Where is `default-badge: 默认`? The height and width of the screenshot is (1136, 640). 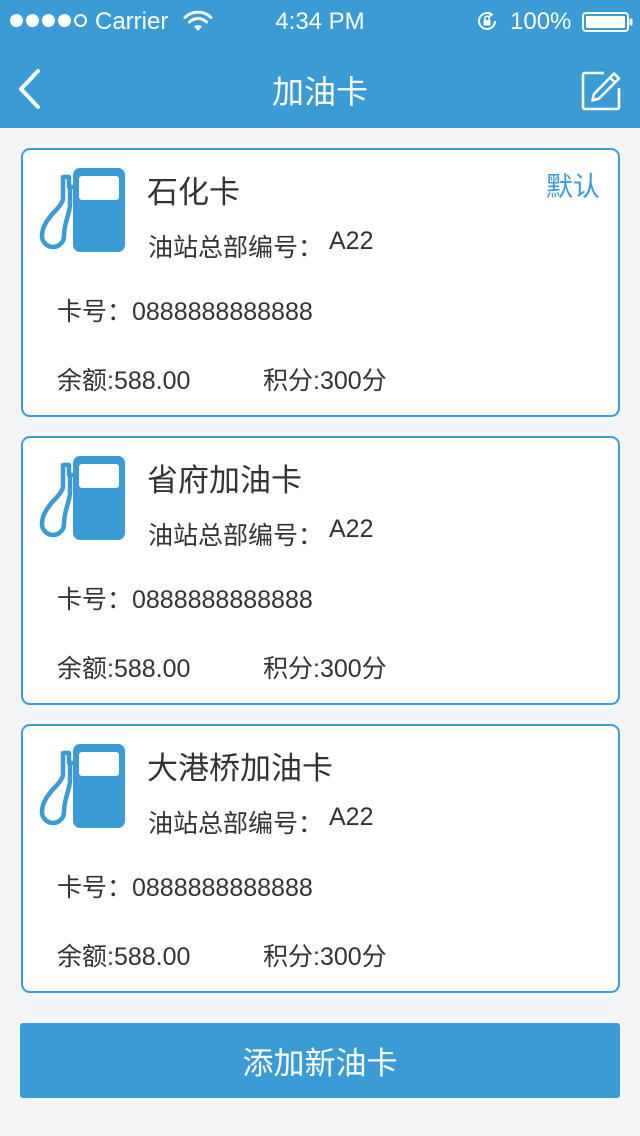 default-badge: 默认 is located at coordinates (573, 184).